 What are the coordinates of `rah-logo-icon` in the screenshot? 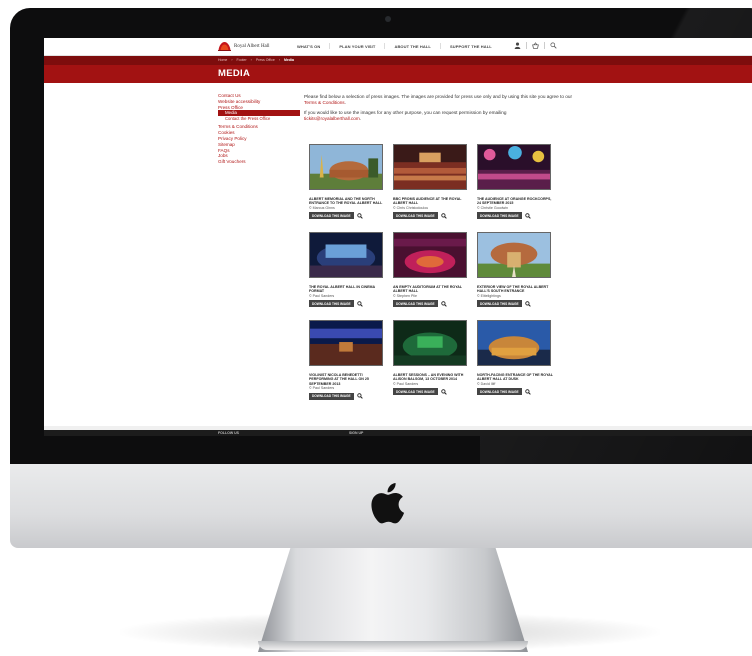 It's located at (224, 46).